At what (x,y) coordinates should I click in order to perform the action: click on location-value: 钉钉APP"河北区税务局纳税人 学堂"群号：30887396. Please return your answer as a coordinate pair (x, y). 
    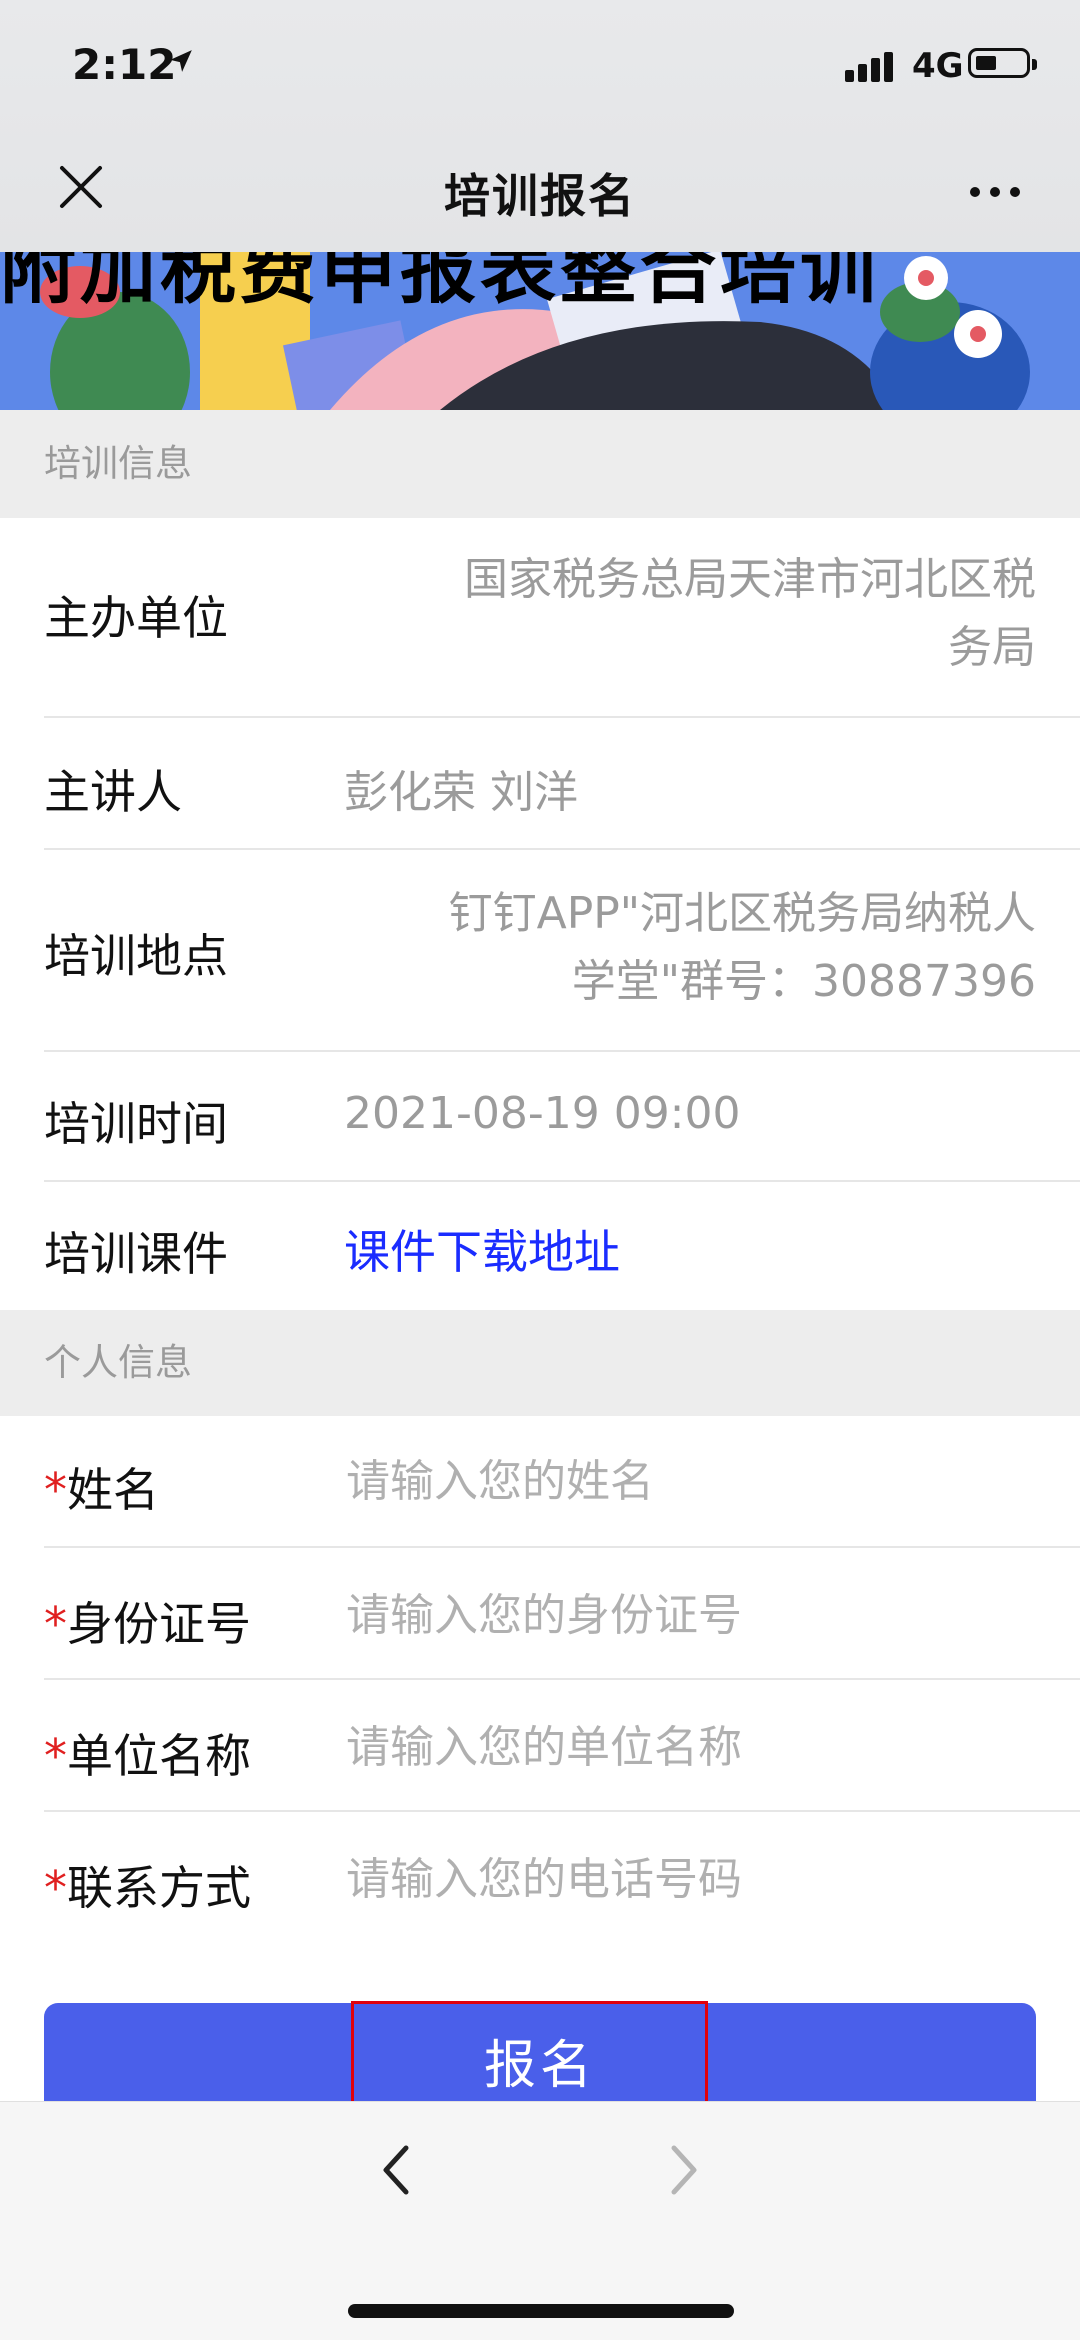
    Looking at the image, I should click on (686, 948).